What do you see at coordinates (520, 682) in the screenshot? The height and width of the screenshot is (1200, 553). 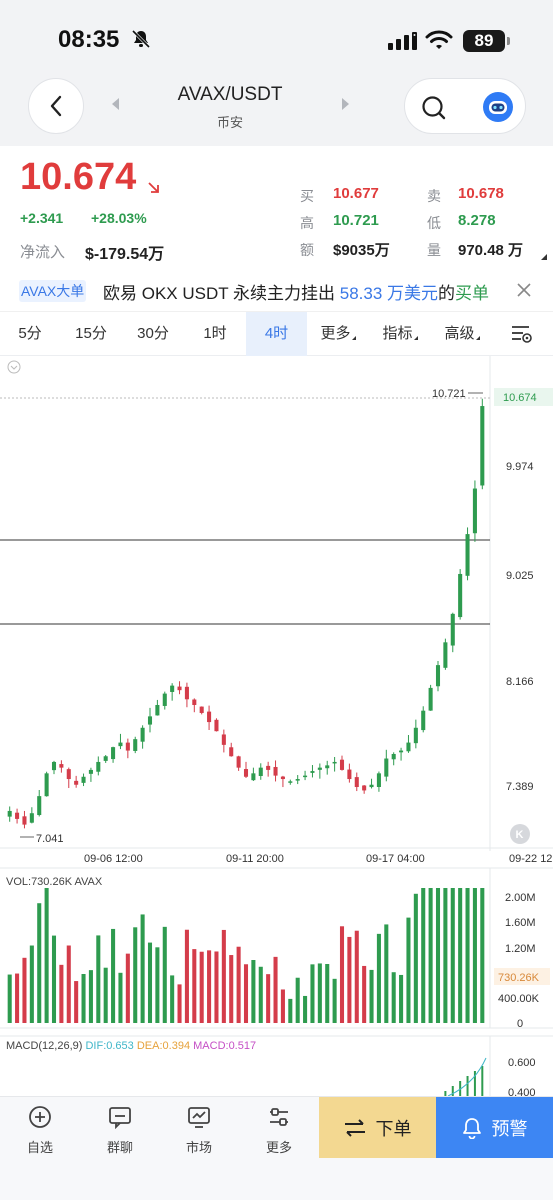 I see `price-axis-label: 8.166` at bounding box center [520, 682].